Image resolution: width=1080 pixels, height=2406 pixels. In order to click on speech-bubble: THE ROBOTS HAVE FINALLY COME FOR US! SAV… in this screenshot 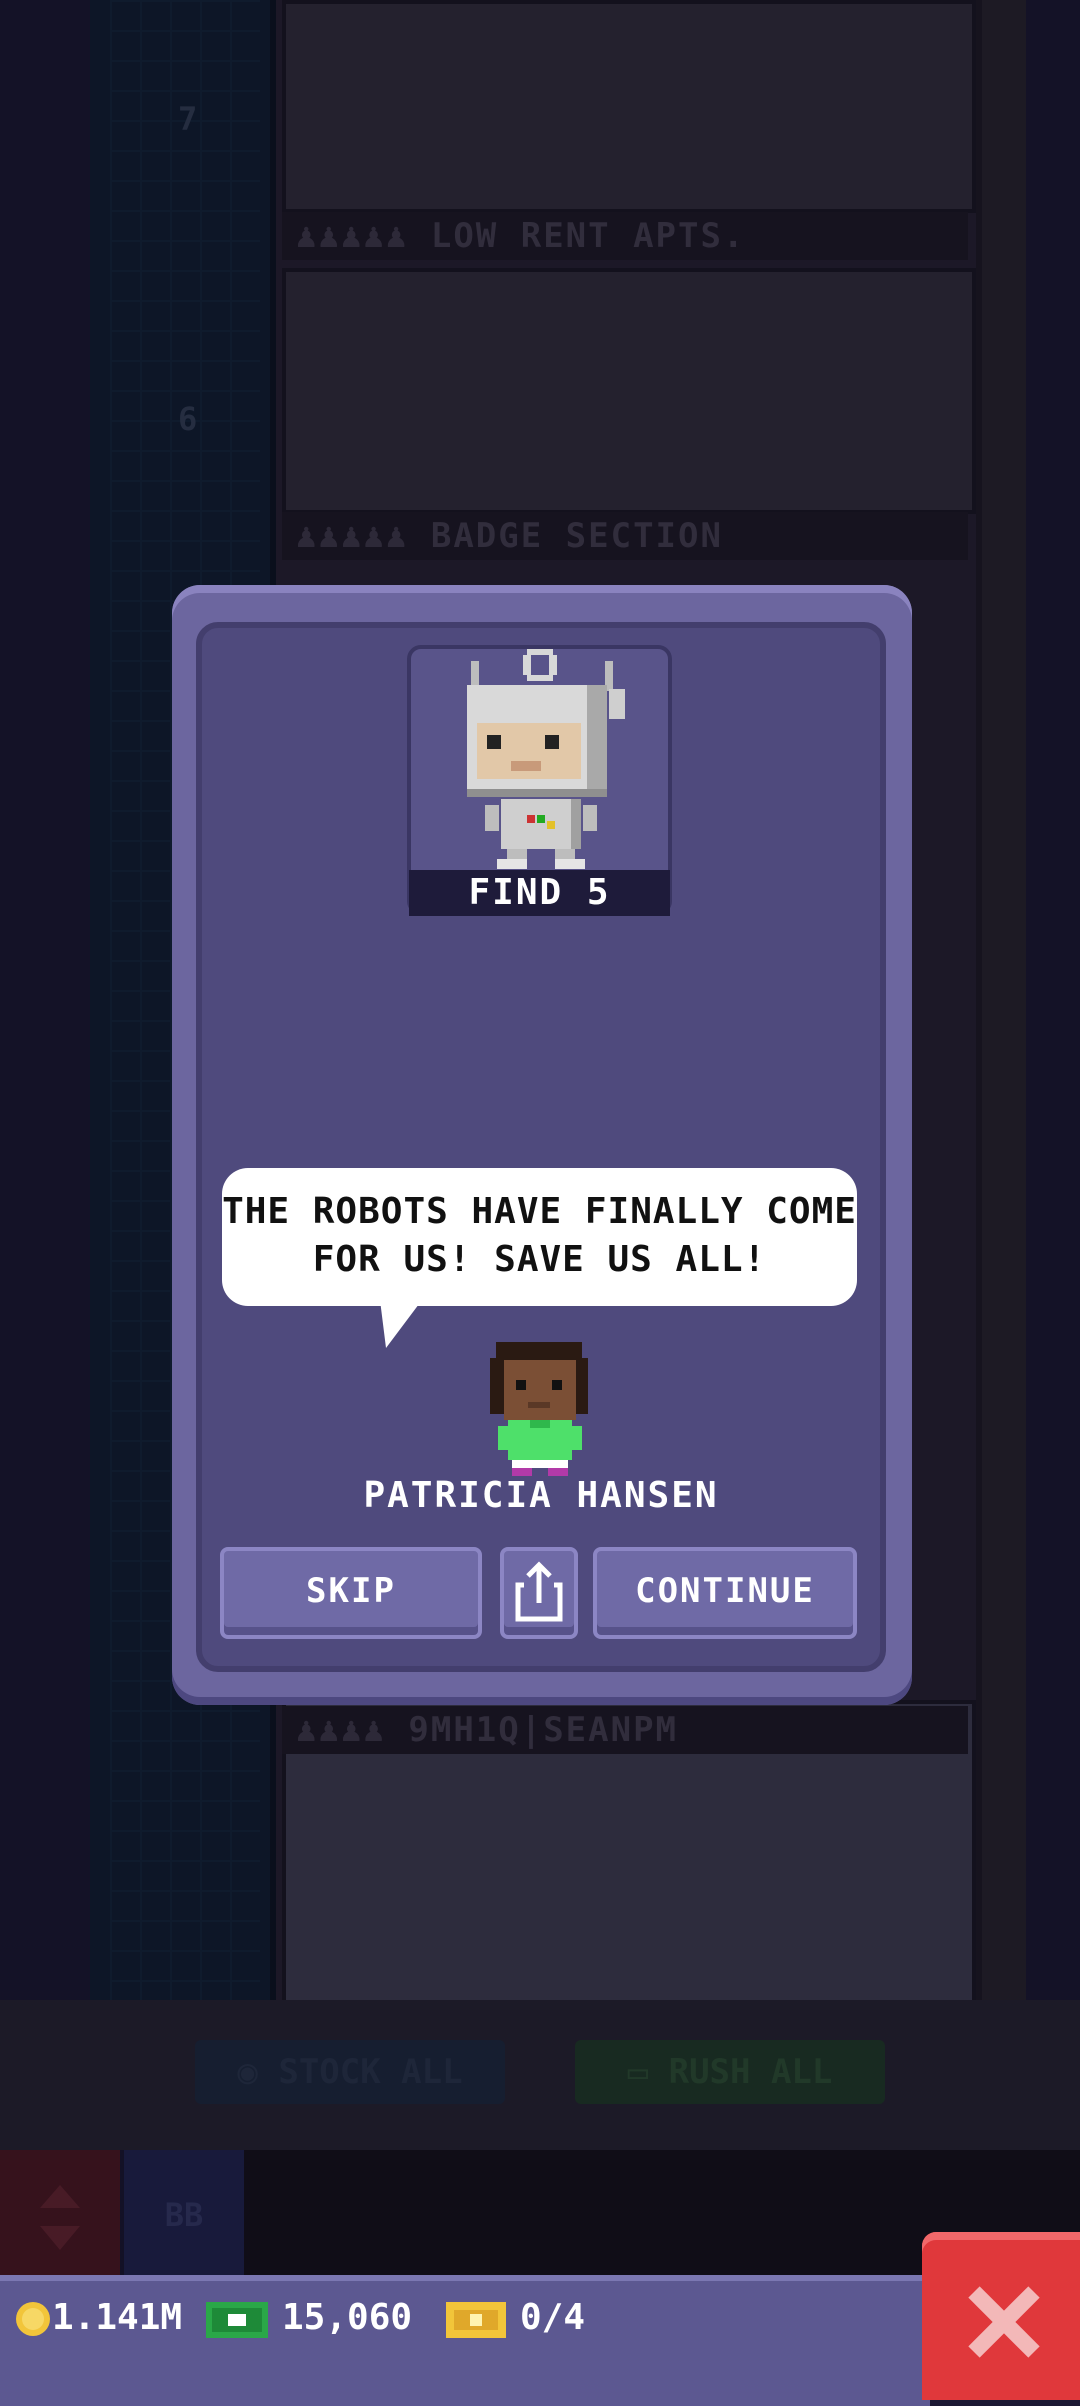, I will do `click(539, 1237)`.